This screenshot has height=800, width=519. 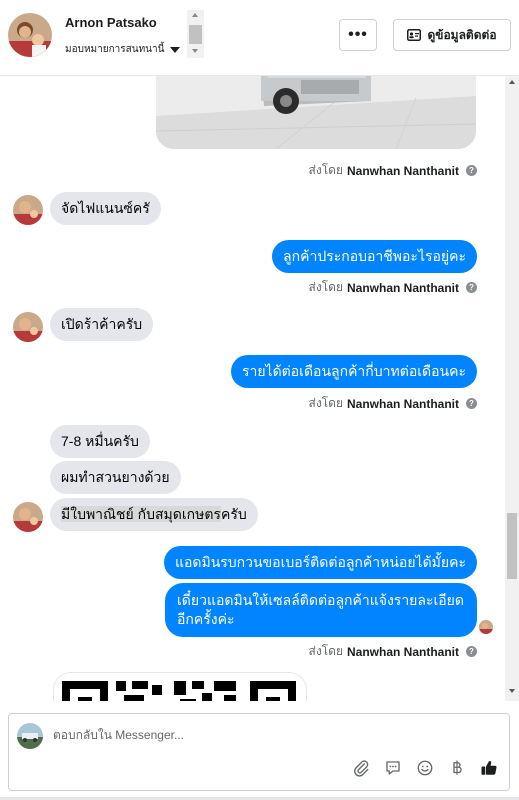 I want to click on message-text: ครับ, so click(x=233, y=514).